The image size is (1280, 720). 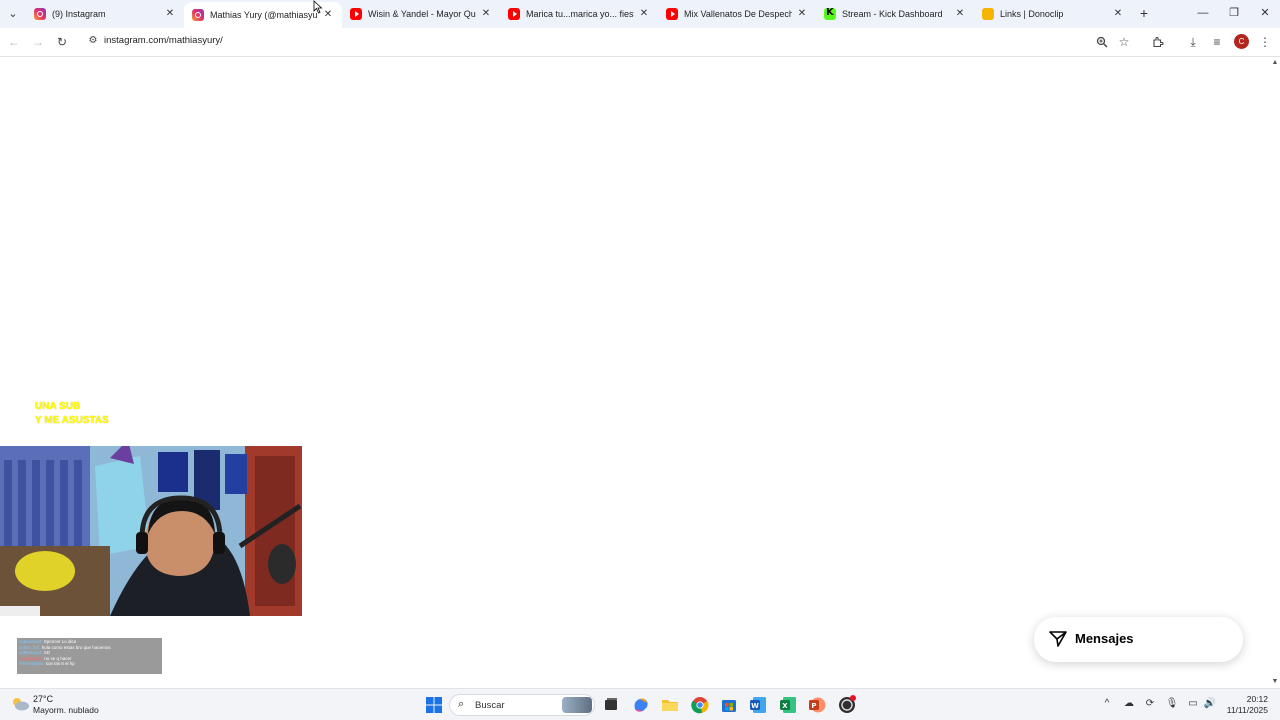 What do you see at coordinates (1158, 42) in the screenshot?
I see `extensions-icon` at bounding box center [1158, 42].